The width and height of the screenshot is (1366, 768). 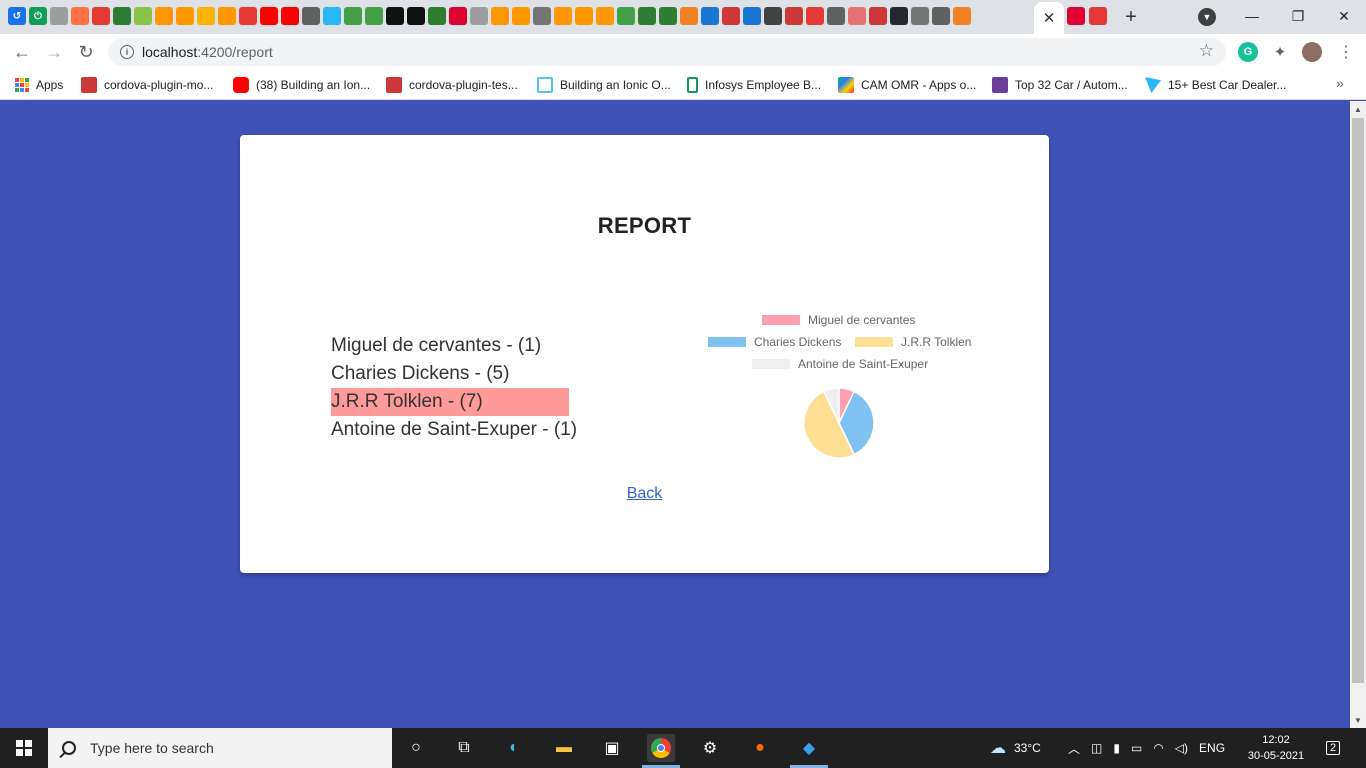 What do you see at coordinates (1358, 109) in the screenshot?
I see `scroll-up-arrow-icon: ▲` at bounding box center [1358, 109].